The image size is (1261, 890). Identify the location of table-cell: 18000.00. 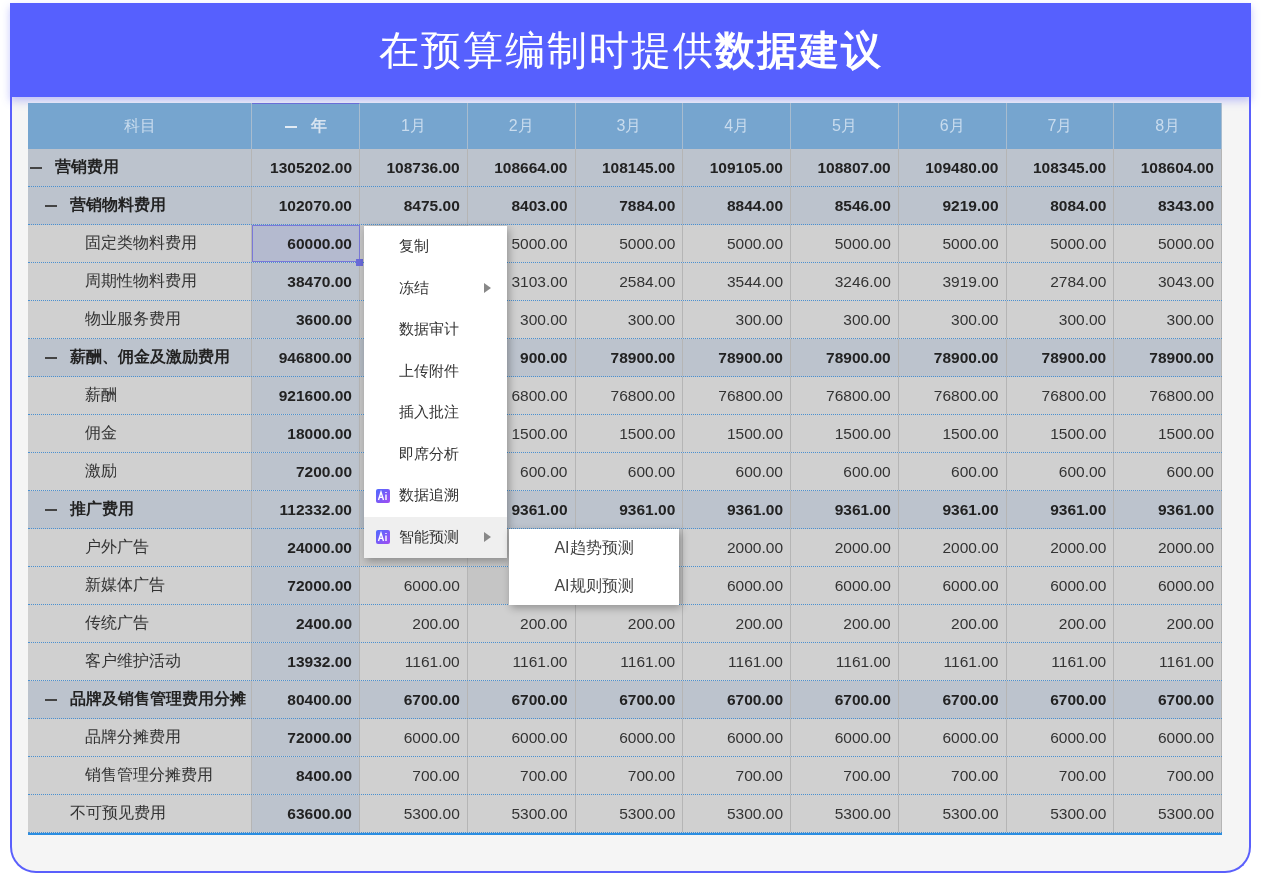
(306, 433).